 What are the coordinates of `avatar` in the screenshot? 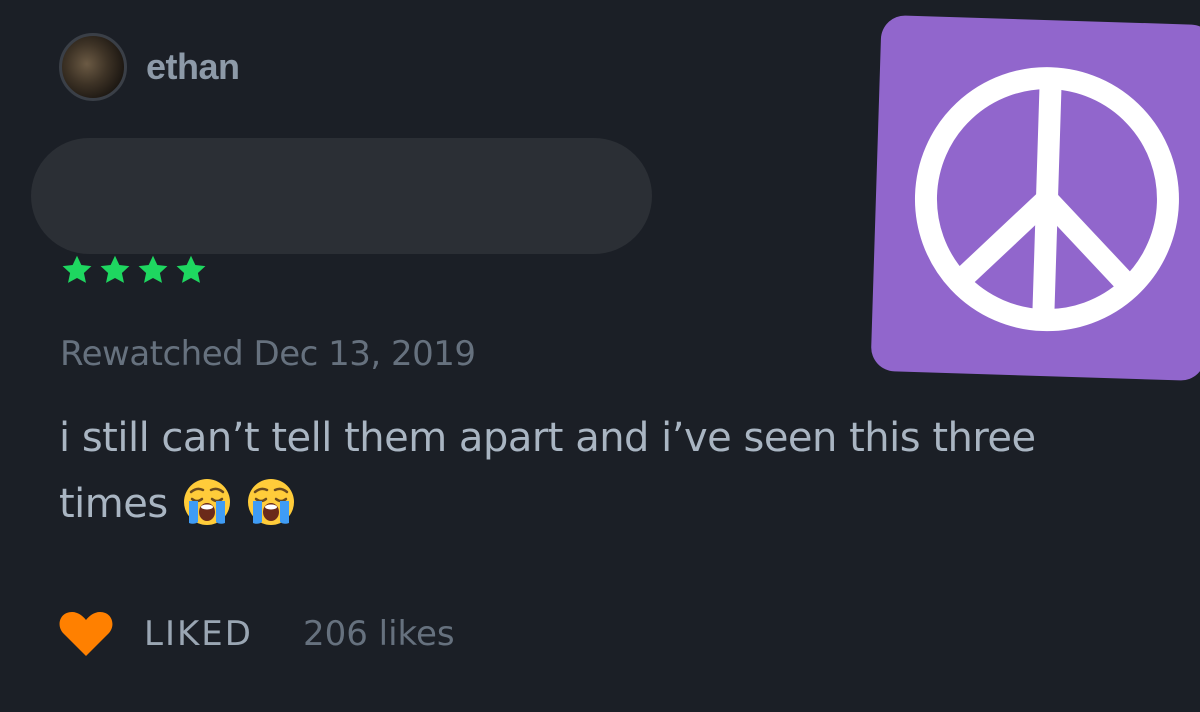 It's located at (93, 67).